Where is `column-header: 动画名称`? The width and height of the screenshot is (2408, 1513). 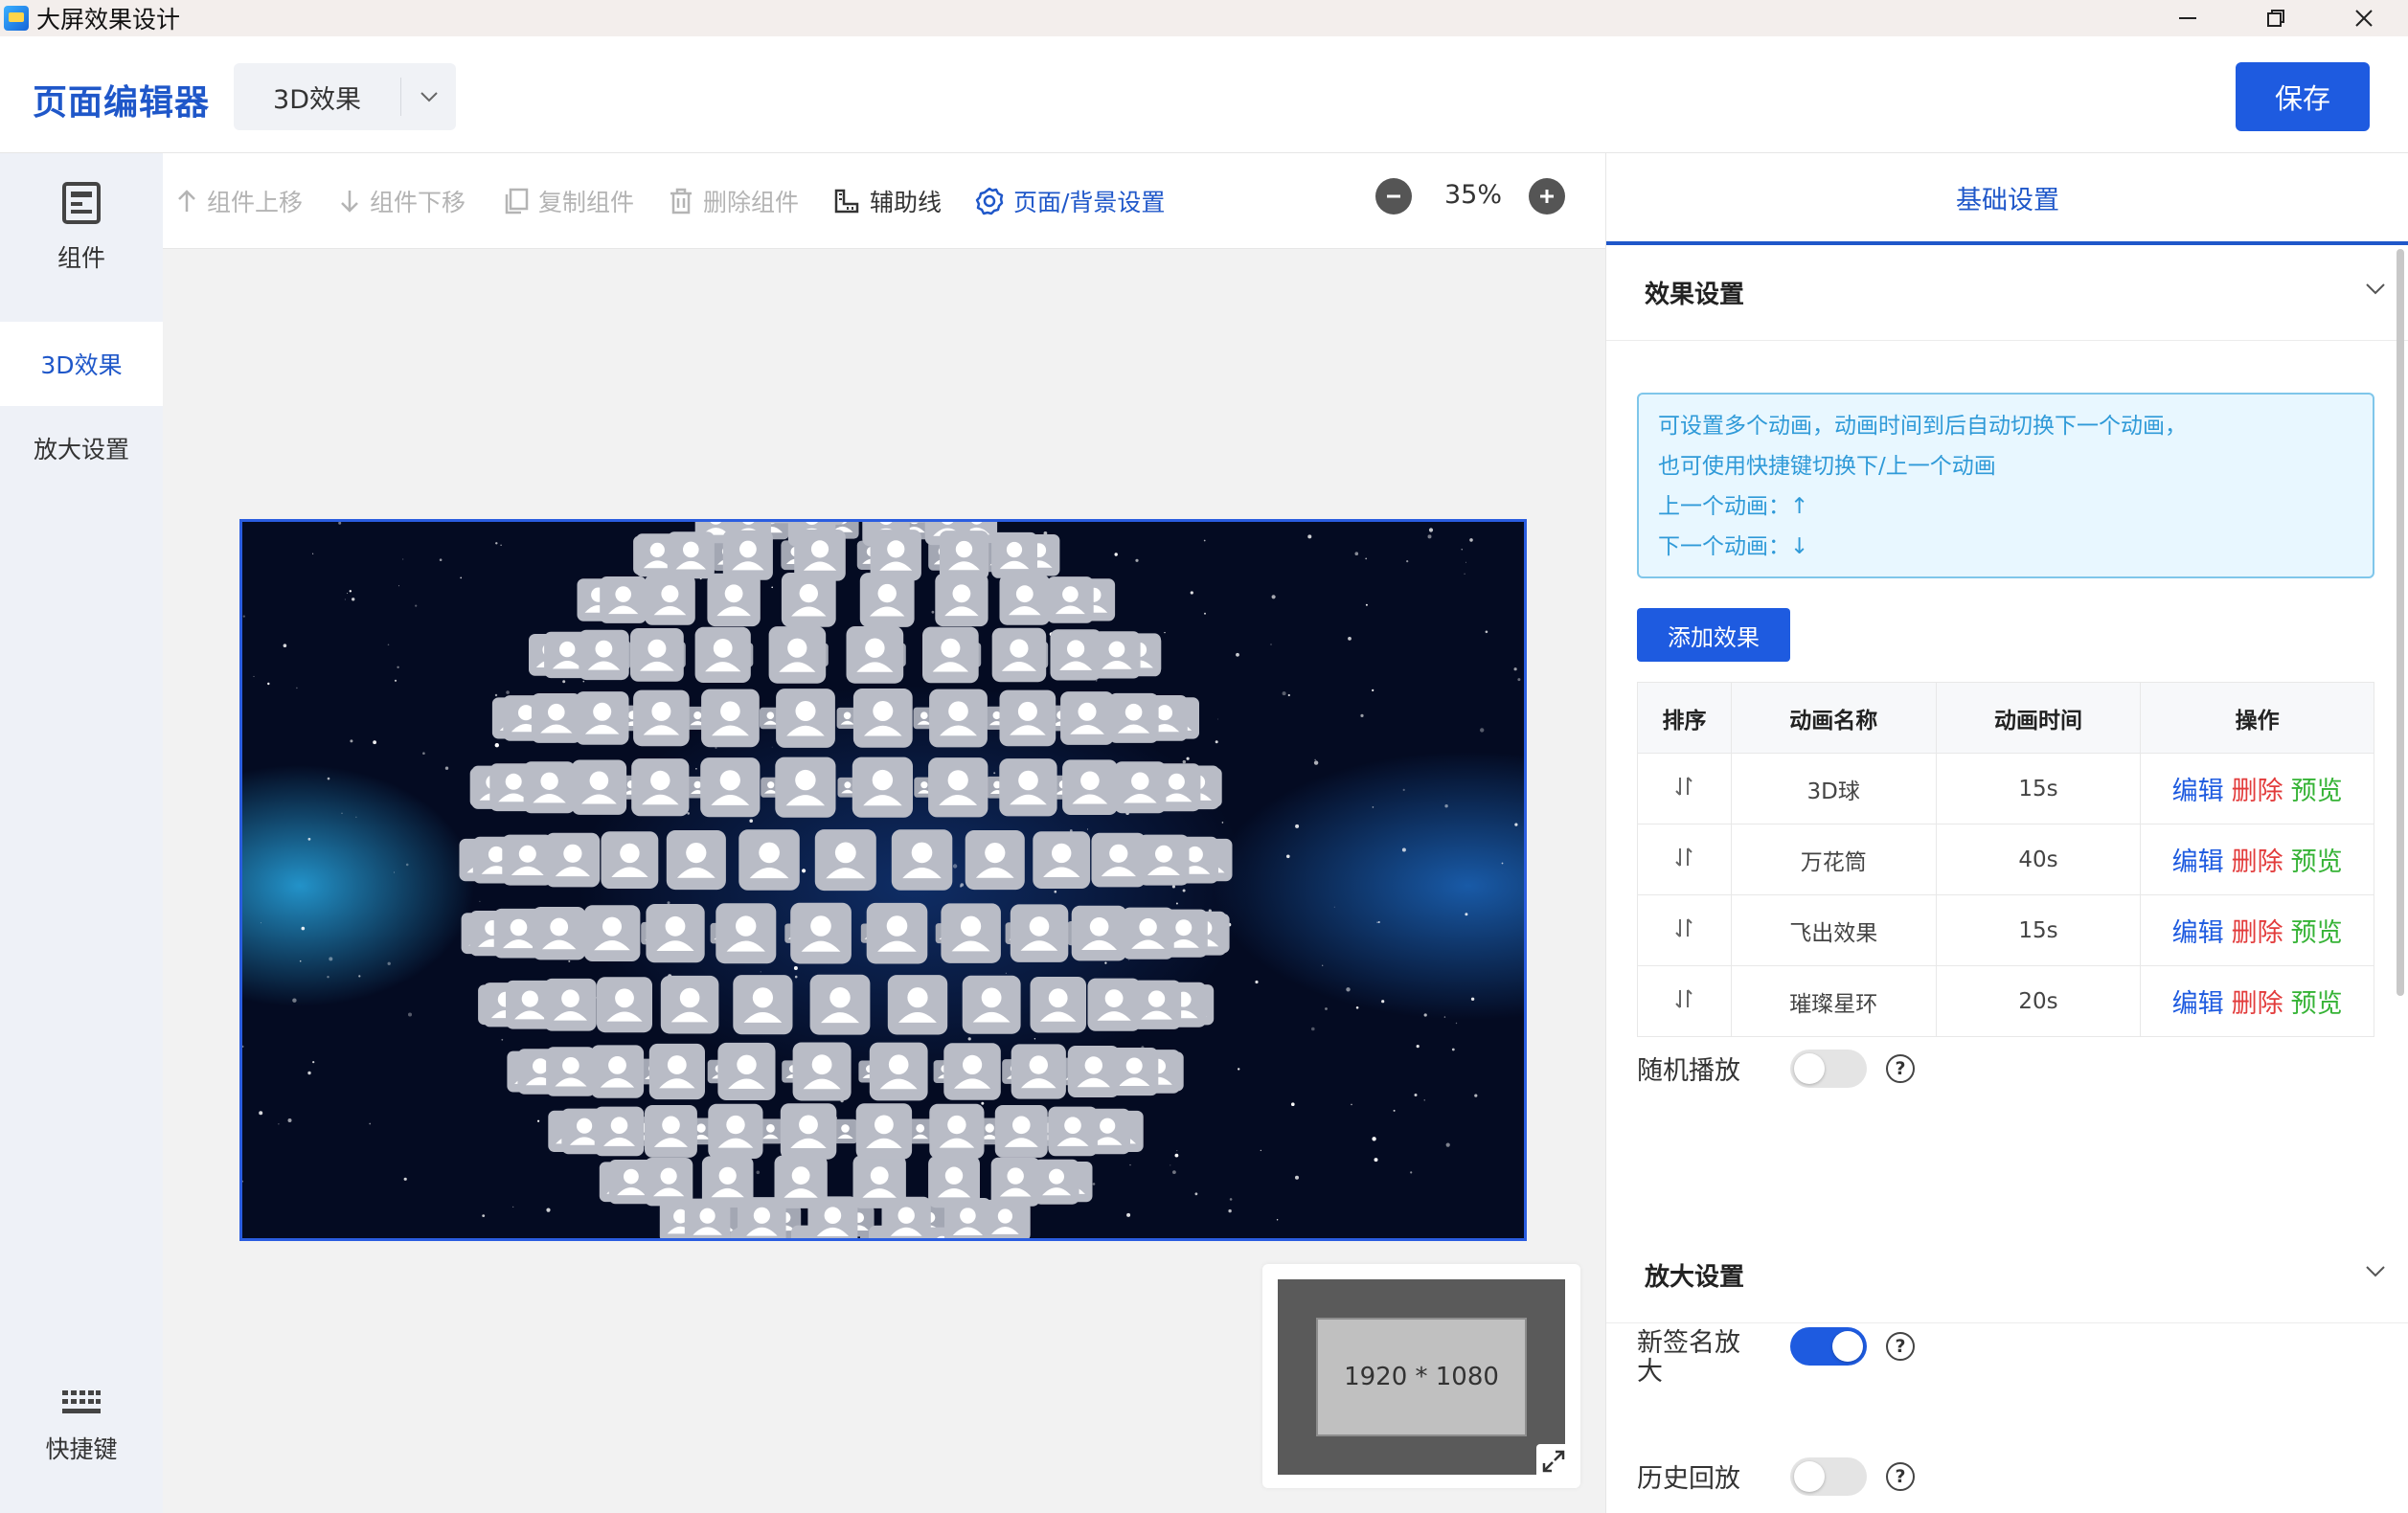 column-header: 动画名称 is located at coordinates (1833, 718).